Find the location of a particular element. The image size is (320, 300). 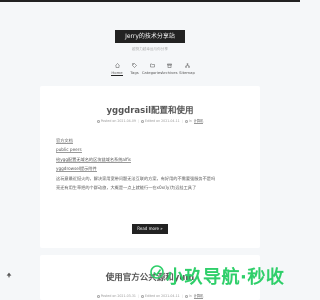

post-link: 官方文档 is located at coordinates (64, 141).